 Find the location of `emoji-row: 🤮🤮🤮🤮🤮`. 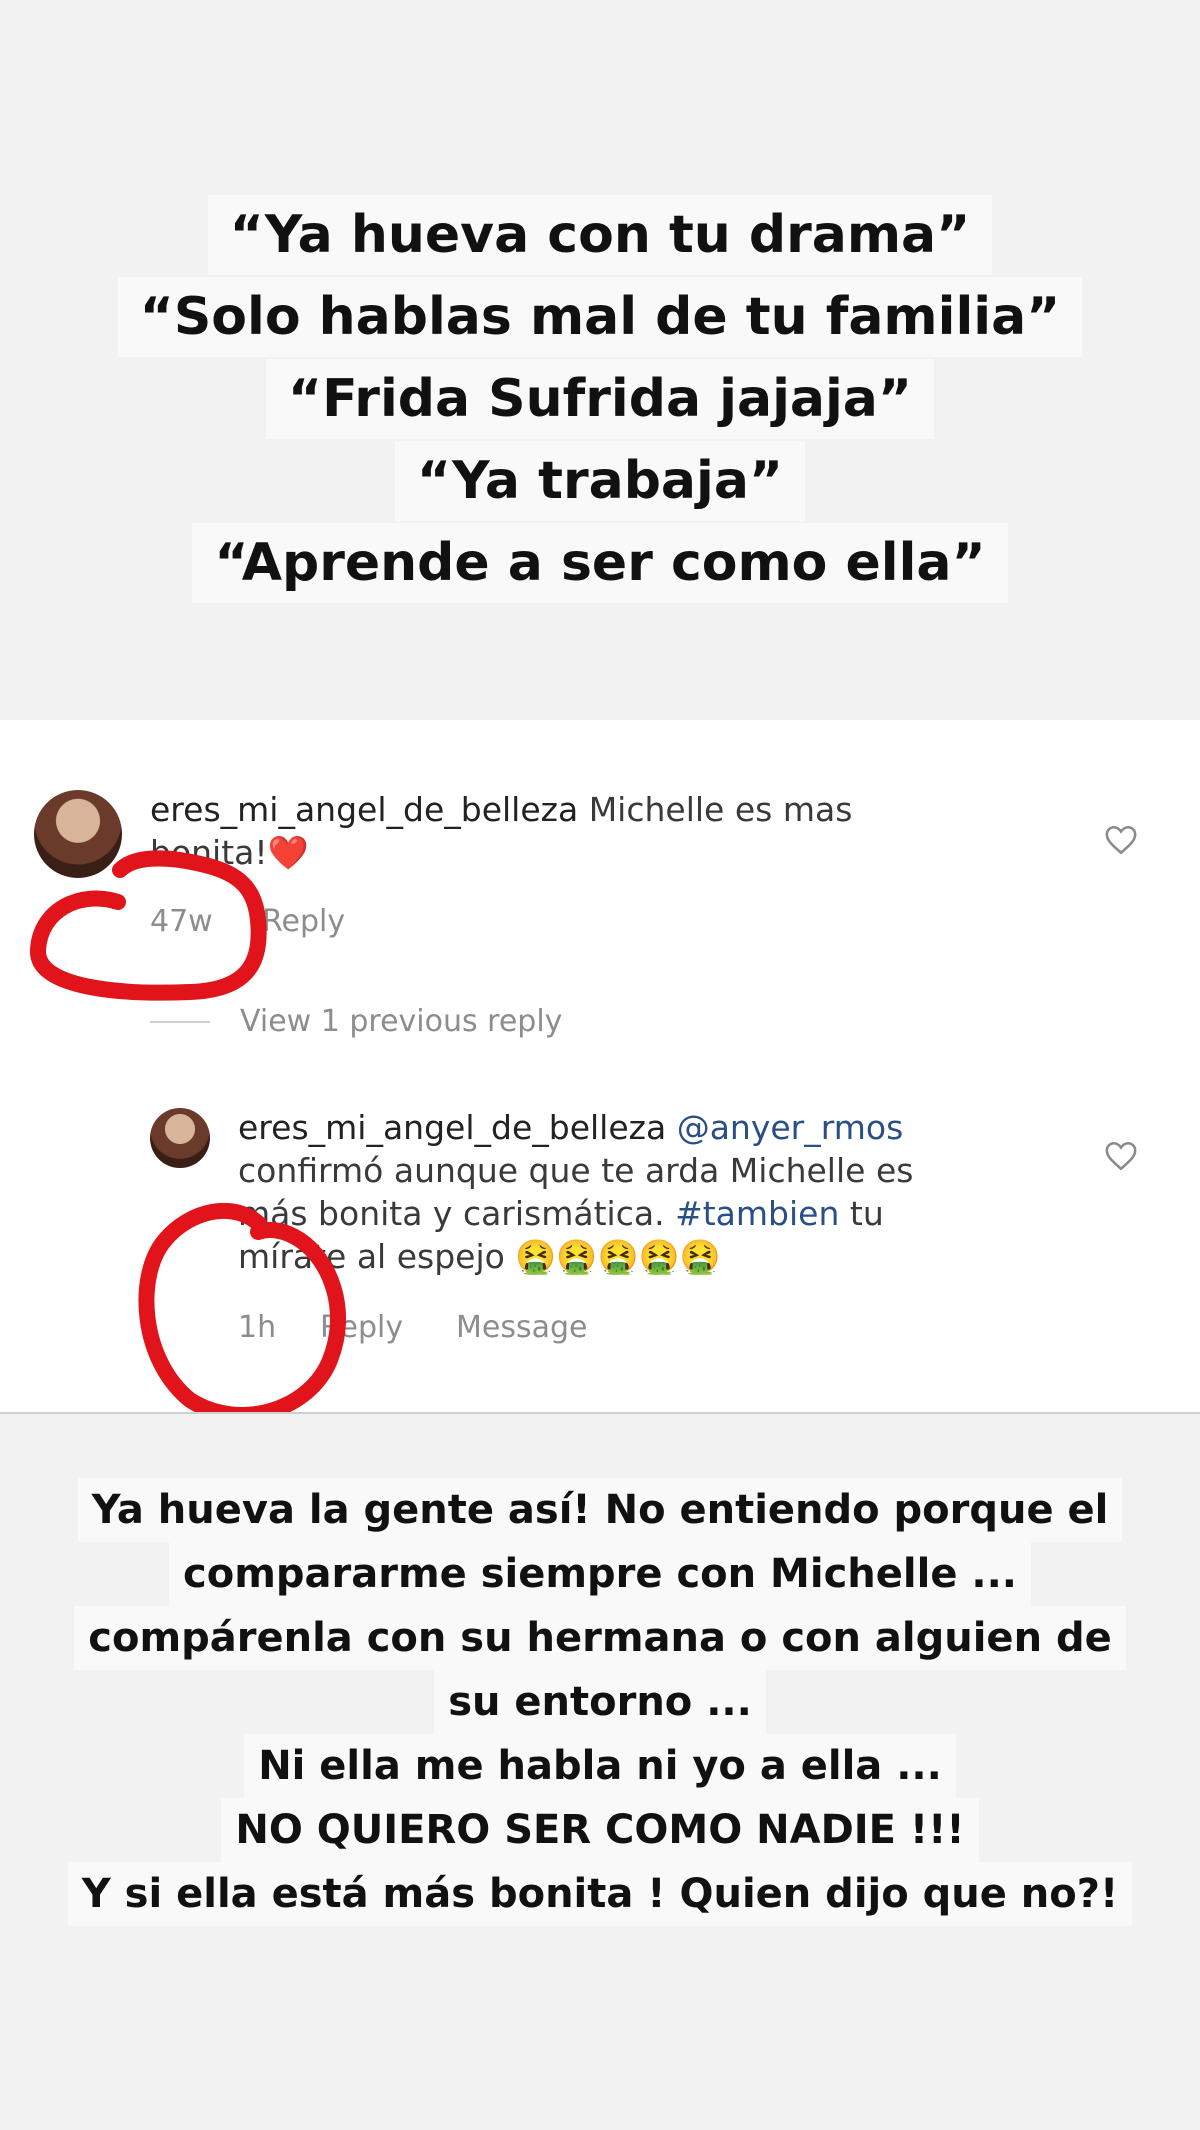

emoji-row: 🤮🤮🤮🤮🤮 is located at coordinates (618, 1256).